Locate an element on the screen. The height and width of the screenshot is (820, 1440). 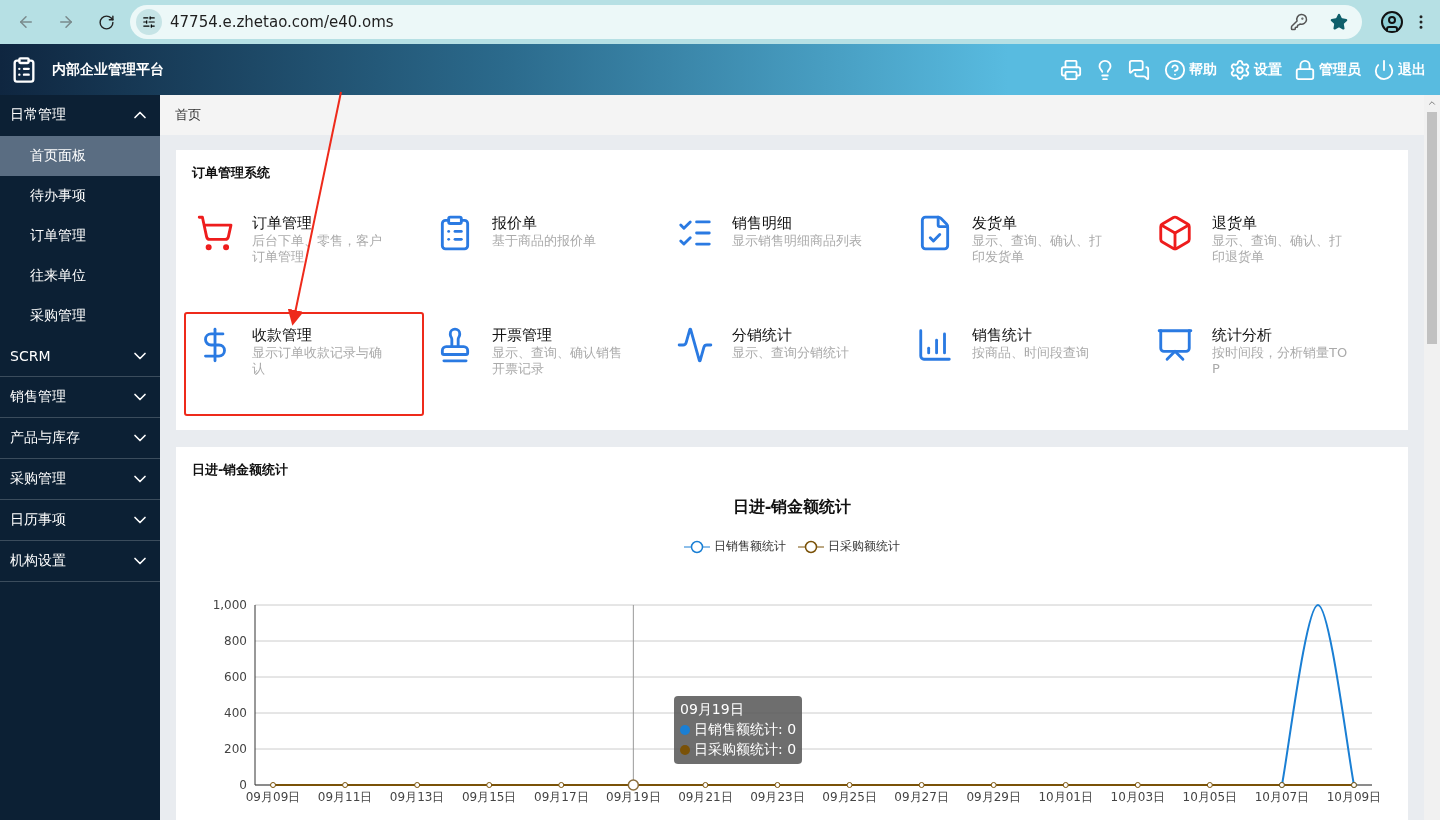
module-description: 按商品、时间段查询 is located at coordinates (1031, 353).